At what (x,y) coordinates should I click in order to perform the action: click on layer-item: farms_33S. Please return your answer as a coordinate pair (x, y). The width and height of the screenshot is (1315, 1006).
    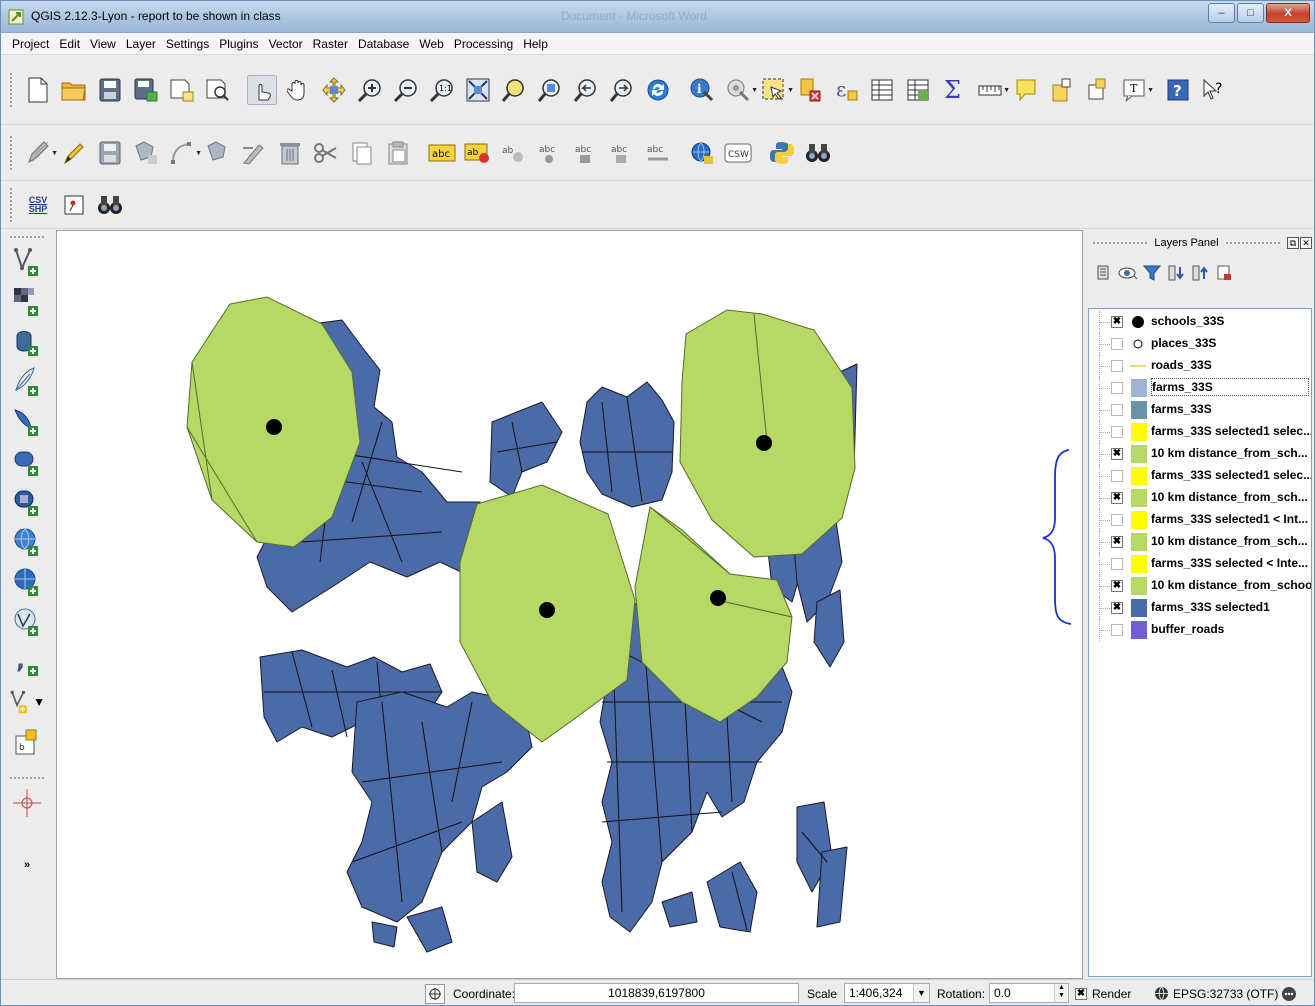
    Looking at the image, I should click on (1200, 388).